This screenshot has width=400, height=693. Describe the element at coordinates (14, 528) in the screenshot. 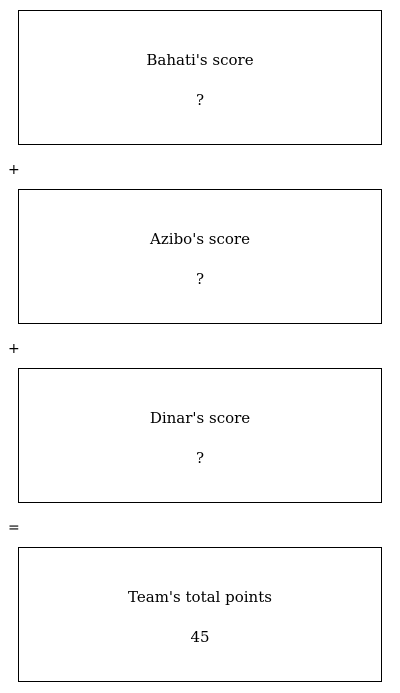

I see `equals-operator: =` at that location.